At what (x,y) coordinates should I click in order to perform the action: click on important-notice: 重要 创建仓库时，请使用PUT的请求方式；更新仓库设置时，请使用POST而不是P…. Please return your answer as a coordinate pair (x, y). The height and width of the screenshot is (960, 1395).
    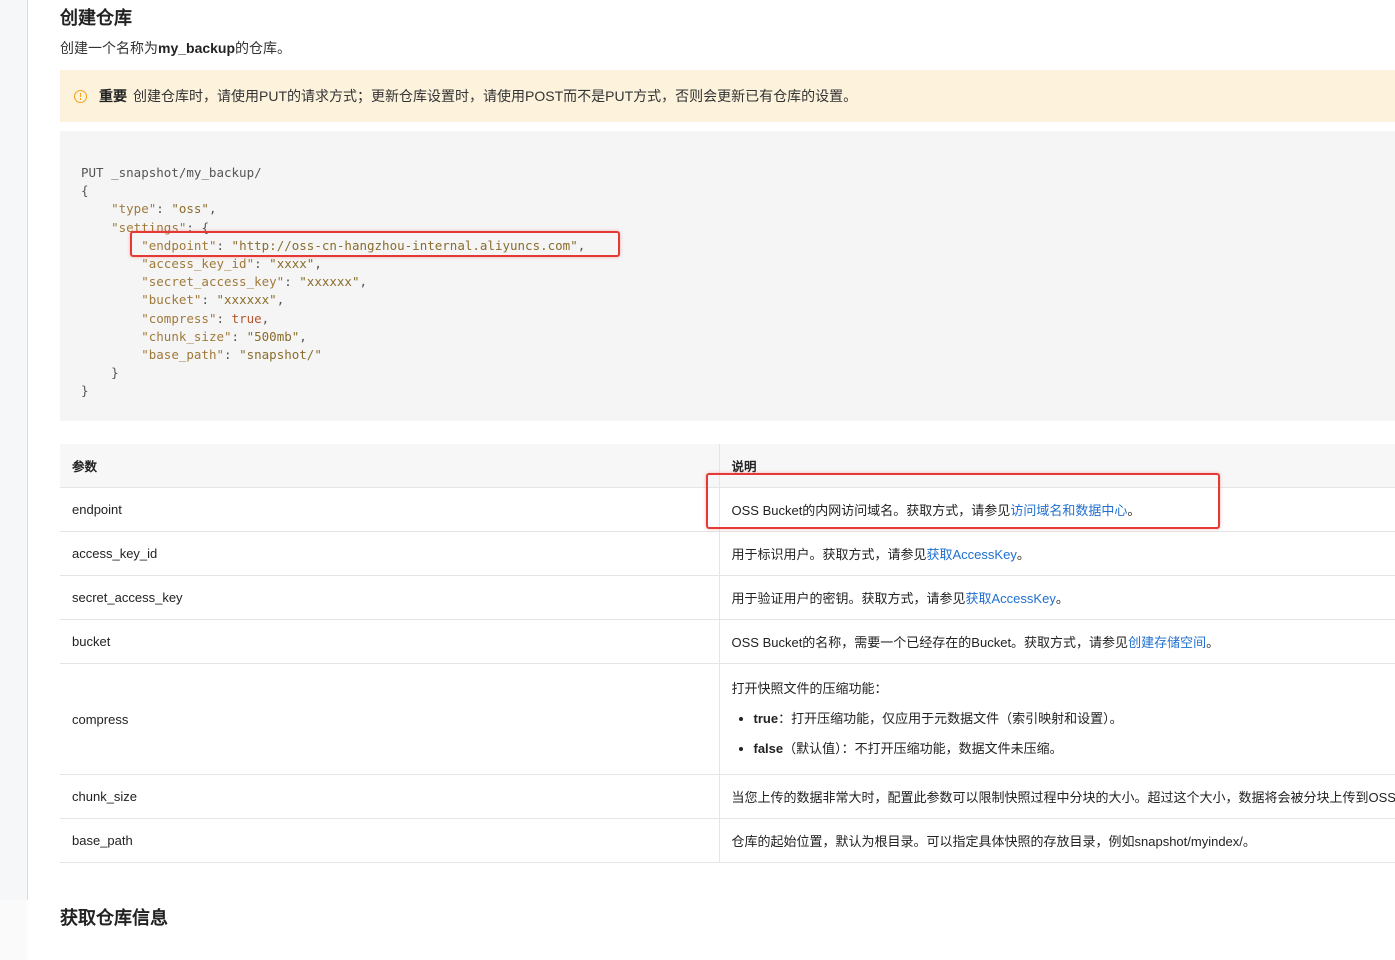
    Looking at the image, I should click on (727, 96).